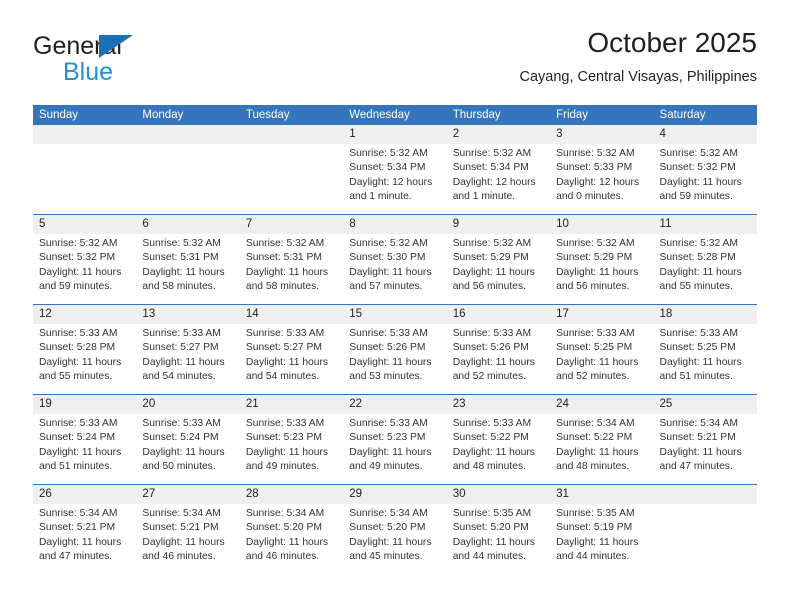  Describe the element at coordinates (291, 494) in the screenshot. I see `day-number: 28` at that location.